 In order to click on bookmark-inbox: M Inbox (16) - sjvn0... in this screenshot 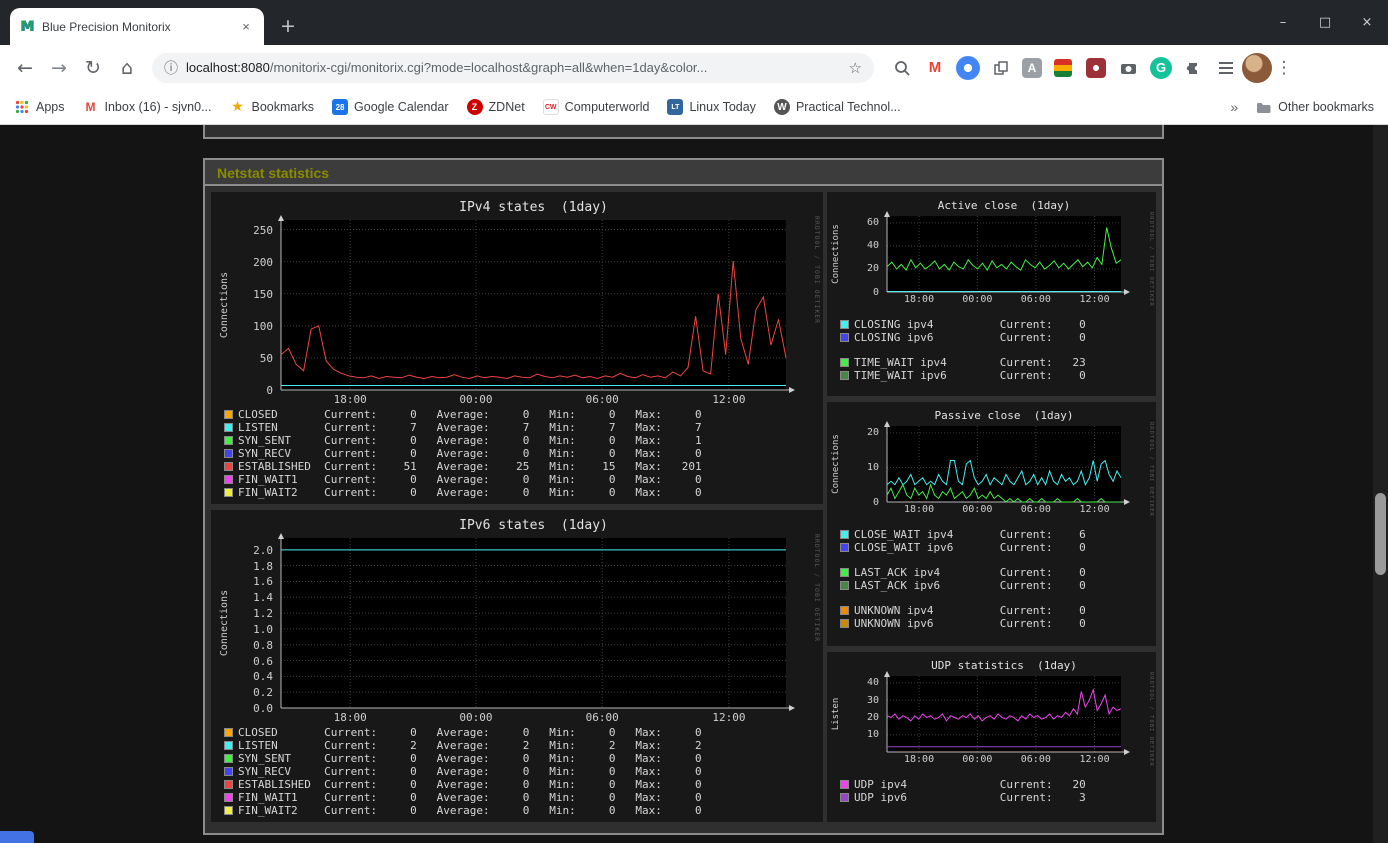, I will do `click(147, 107)`.